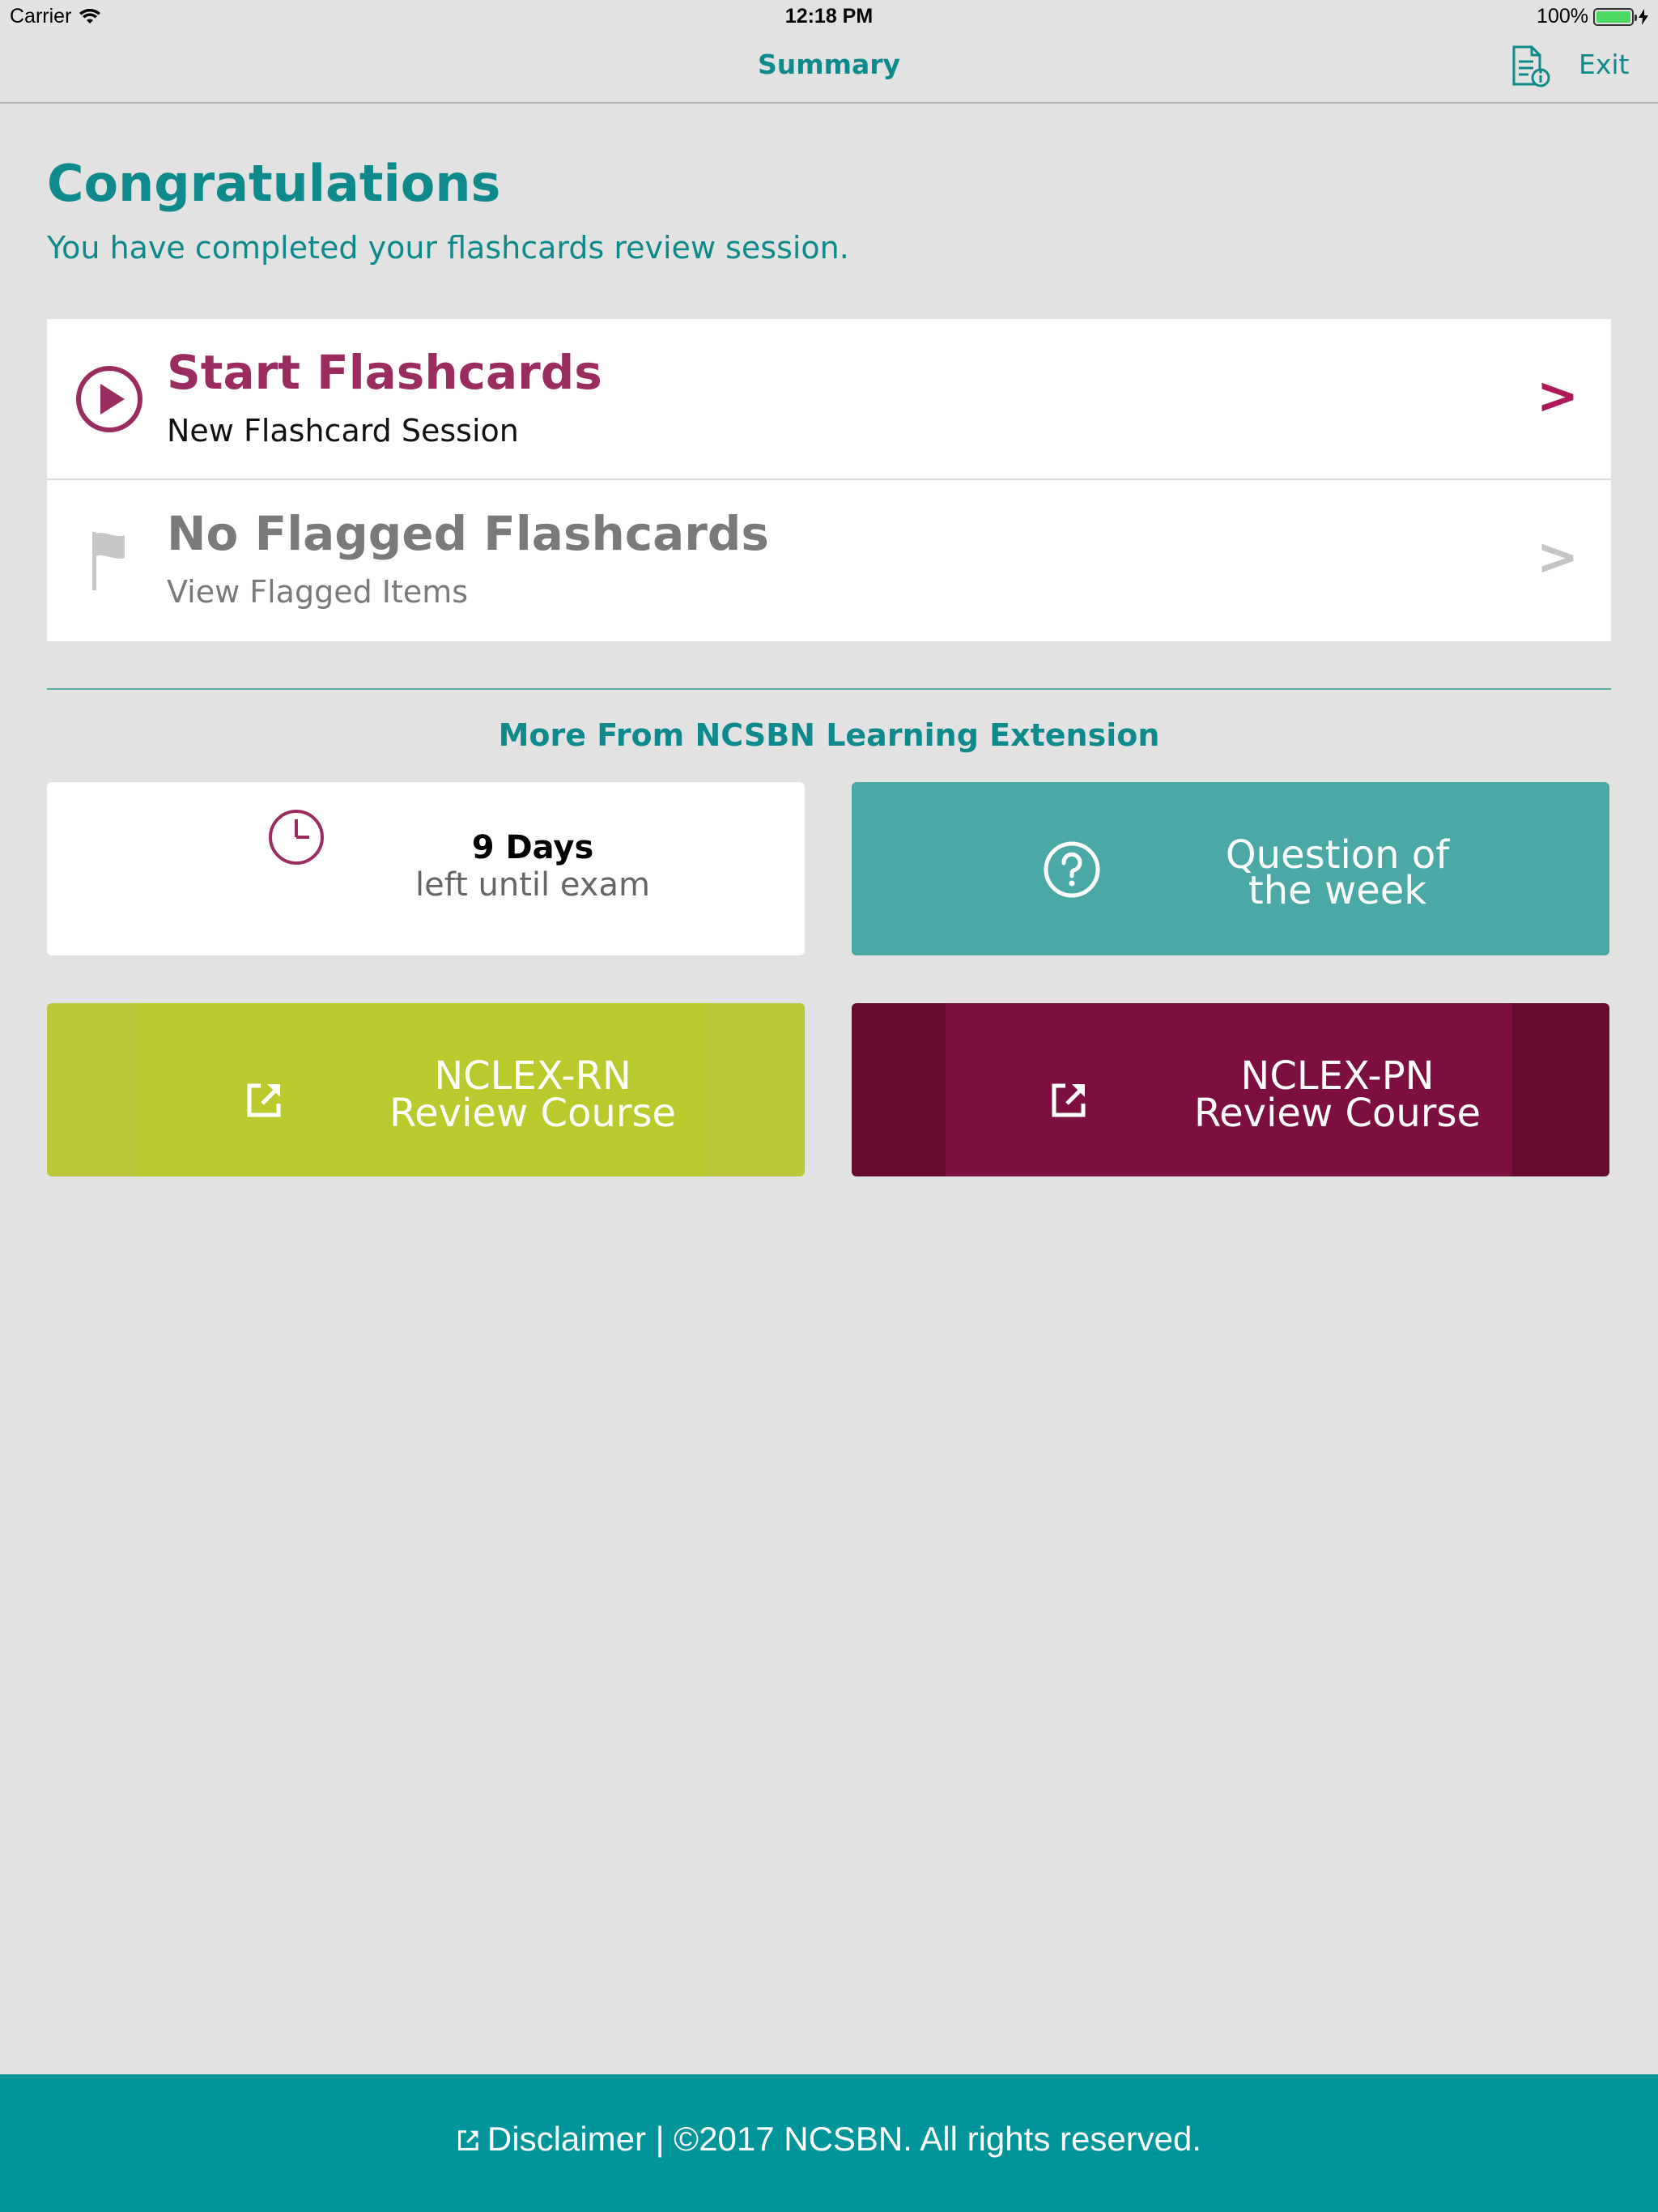  What do you see at coordinates (468, 534) in the screenshot?
I see `flagged-flashcards-title: No Flagged Flashcards` at bounding box center [468, 534].